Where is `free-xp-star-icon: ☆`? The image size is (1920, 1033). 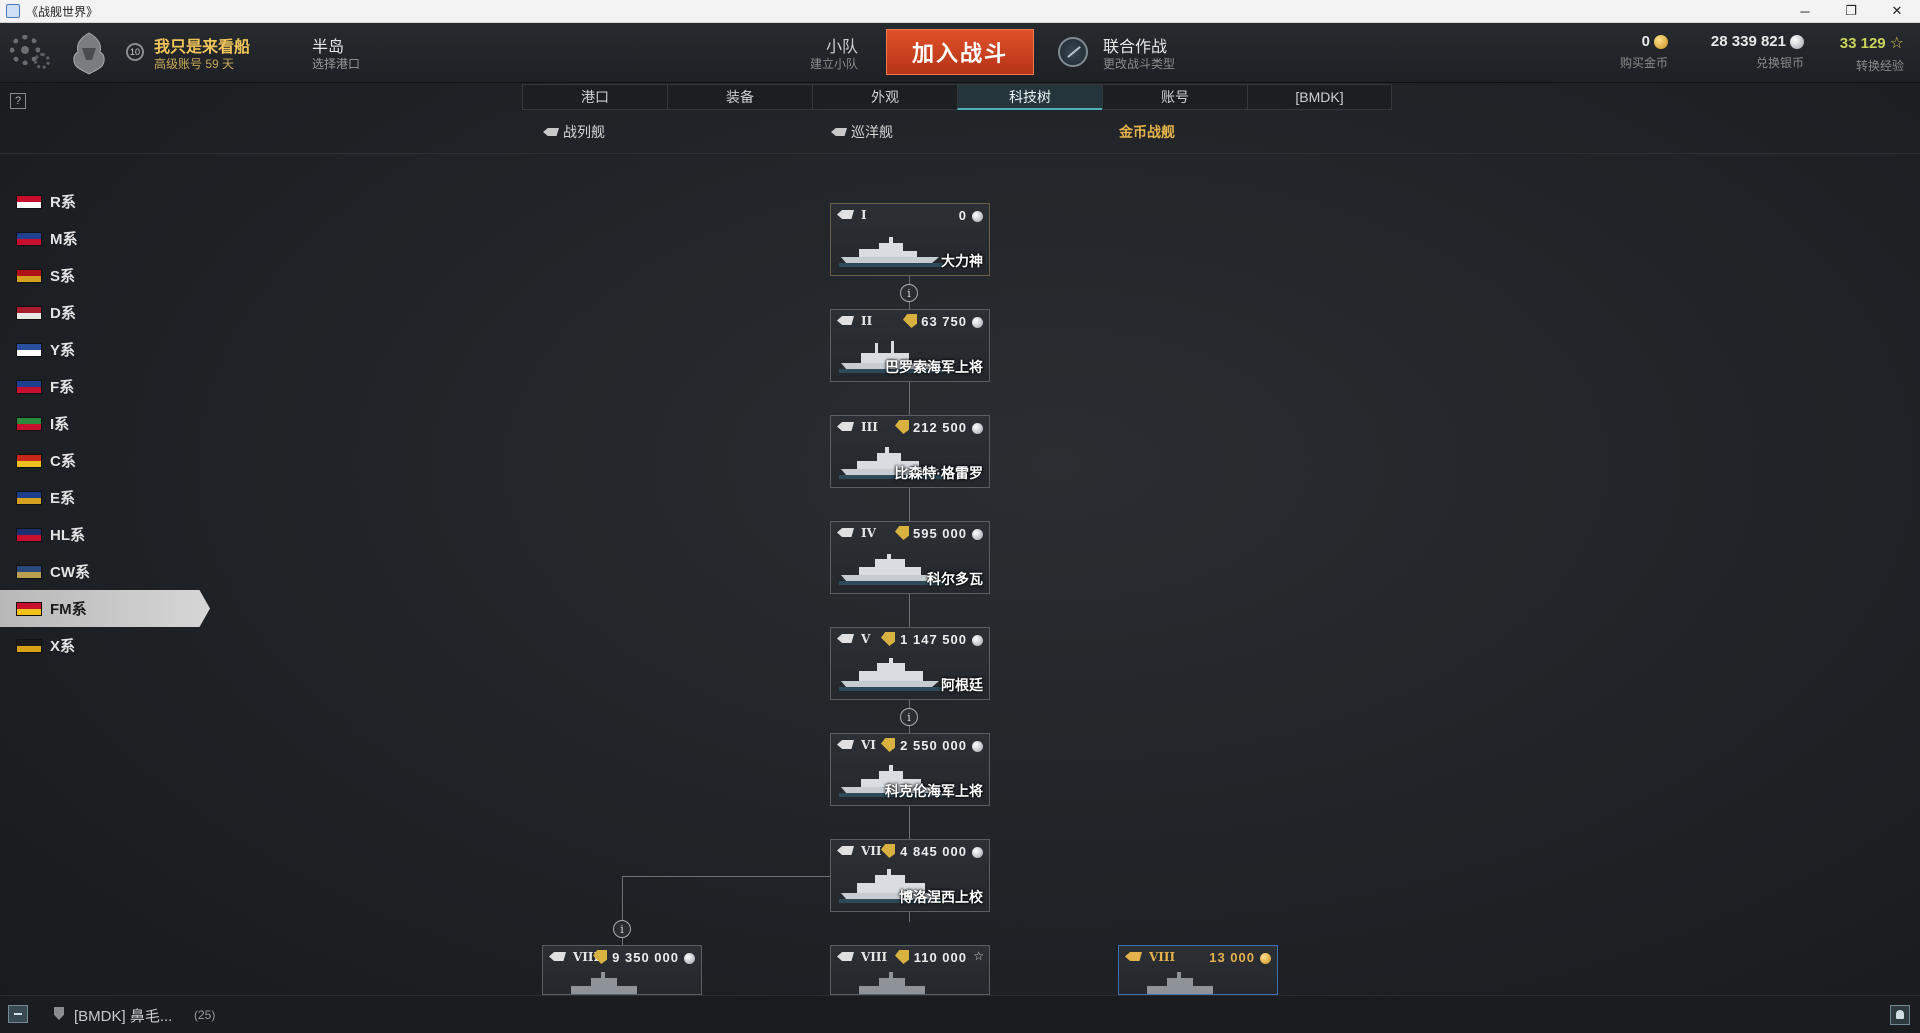
free-xp-star-icon: ☆ is located at coordinates (978, 956).